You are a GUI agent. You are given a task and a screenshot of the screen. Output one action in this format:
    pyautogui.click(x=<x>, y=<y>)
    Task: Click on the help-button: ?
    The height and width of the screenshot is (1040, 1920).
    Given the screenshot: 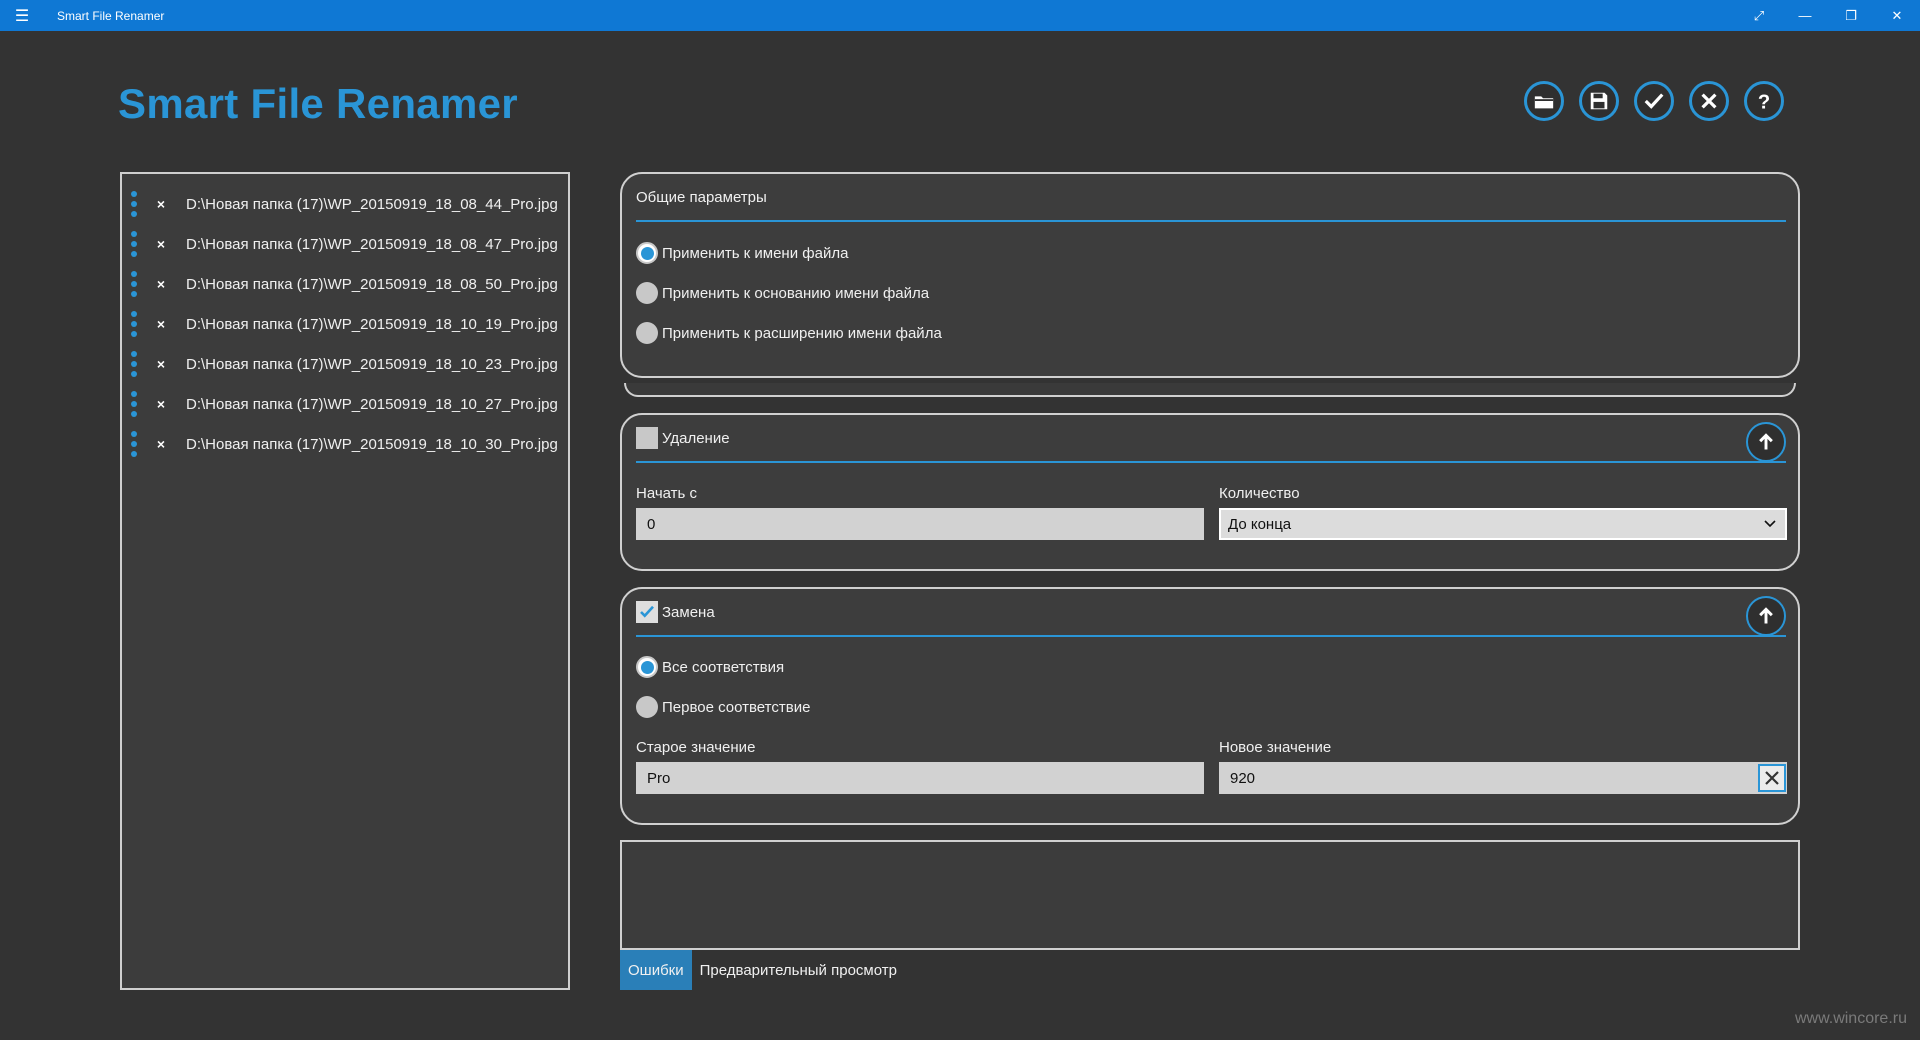 What is the action you would take?
    pyautogui.click(x=1764, y=101)
    